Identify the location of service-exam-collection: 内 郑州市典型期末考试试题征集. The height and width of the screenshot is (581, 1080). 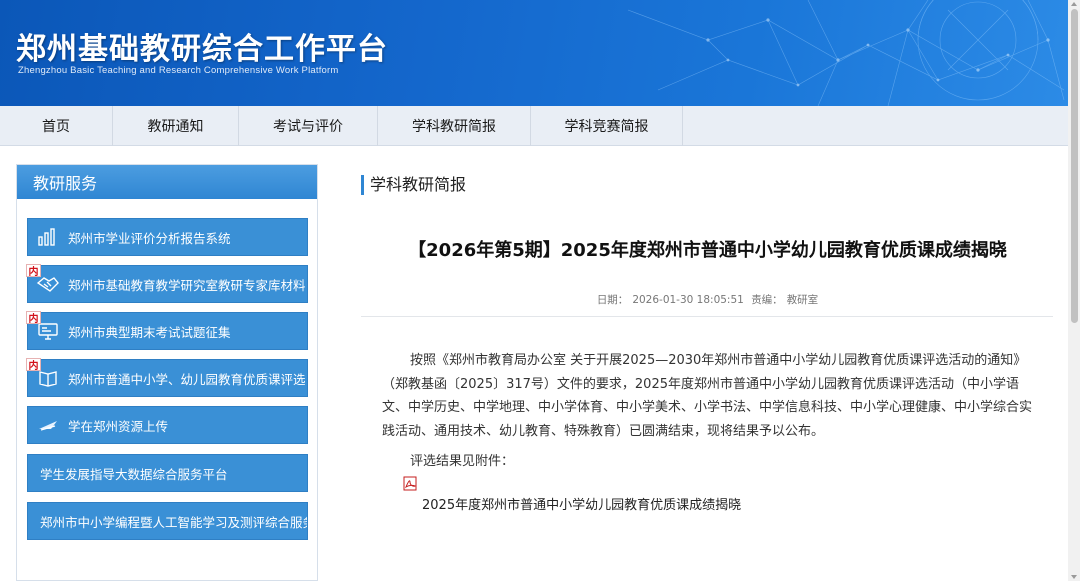
(167, 330).